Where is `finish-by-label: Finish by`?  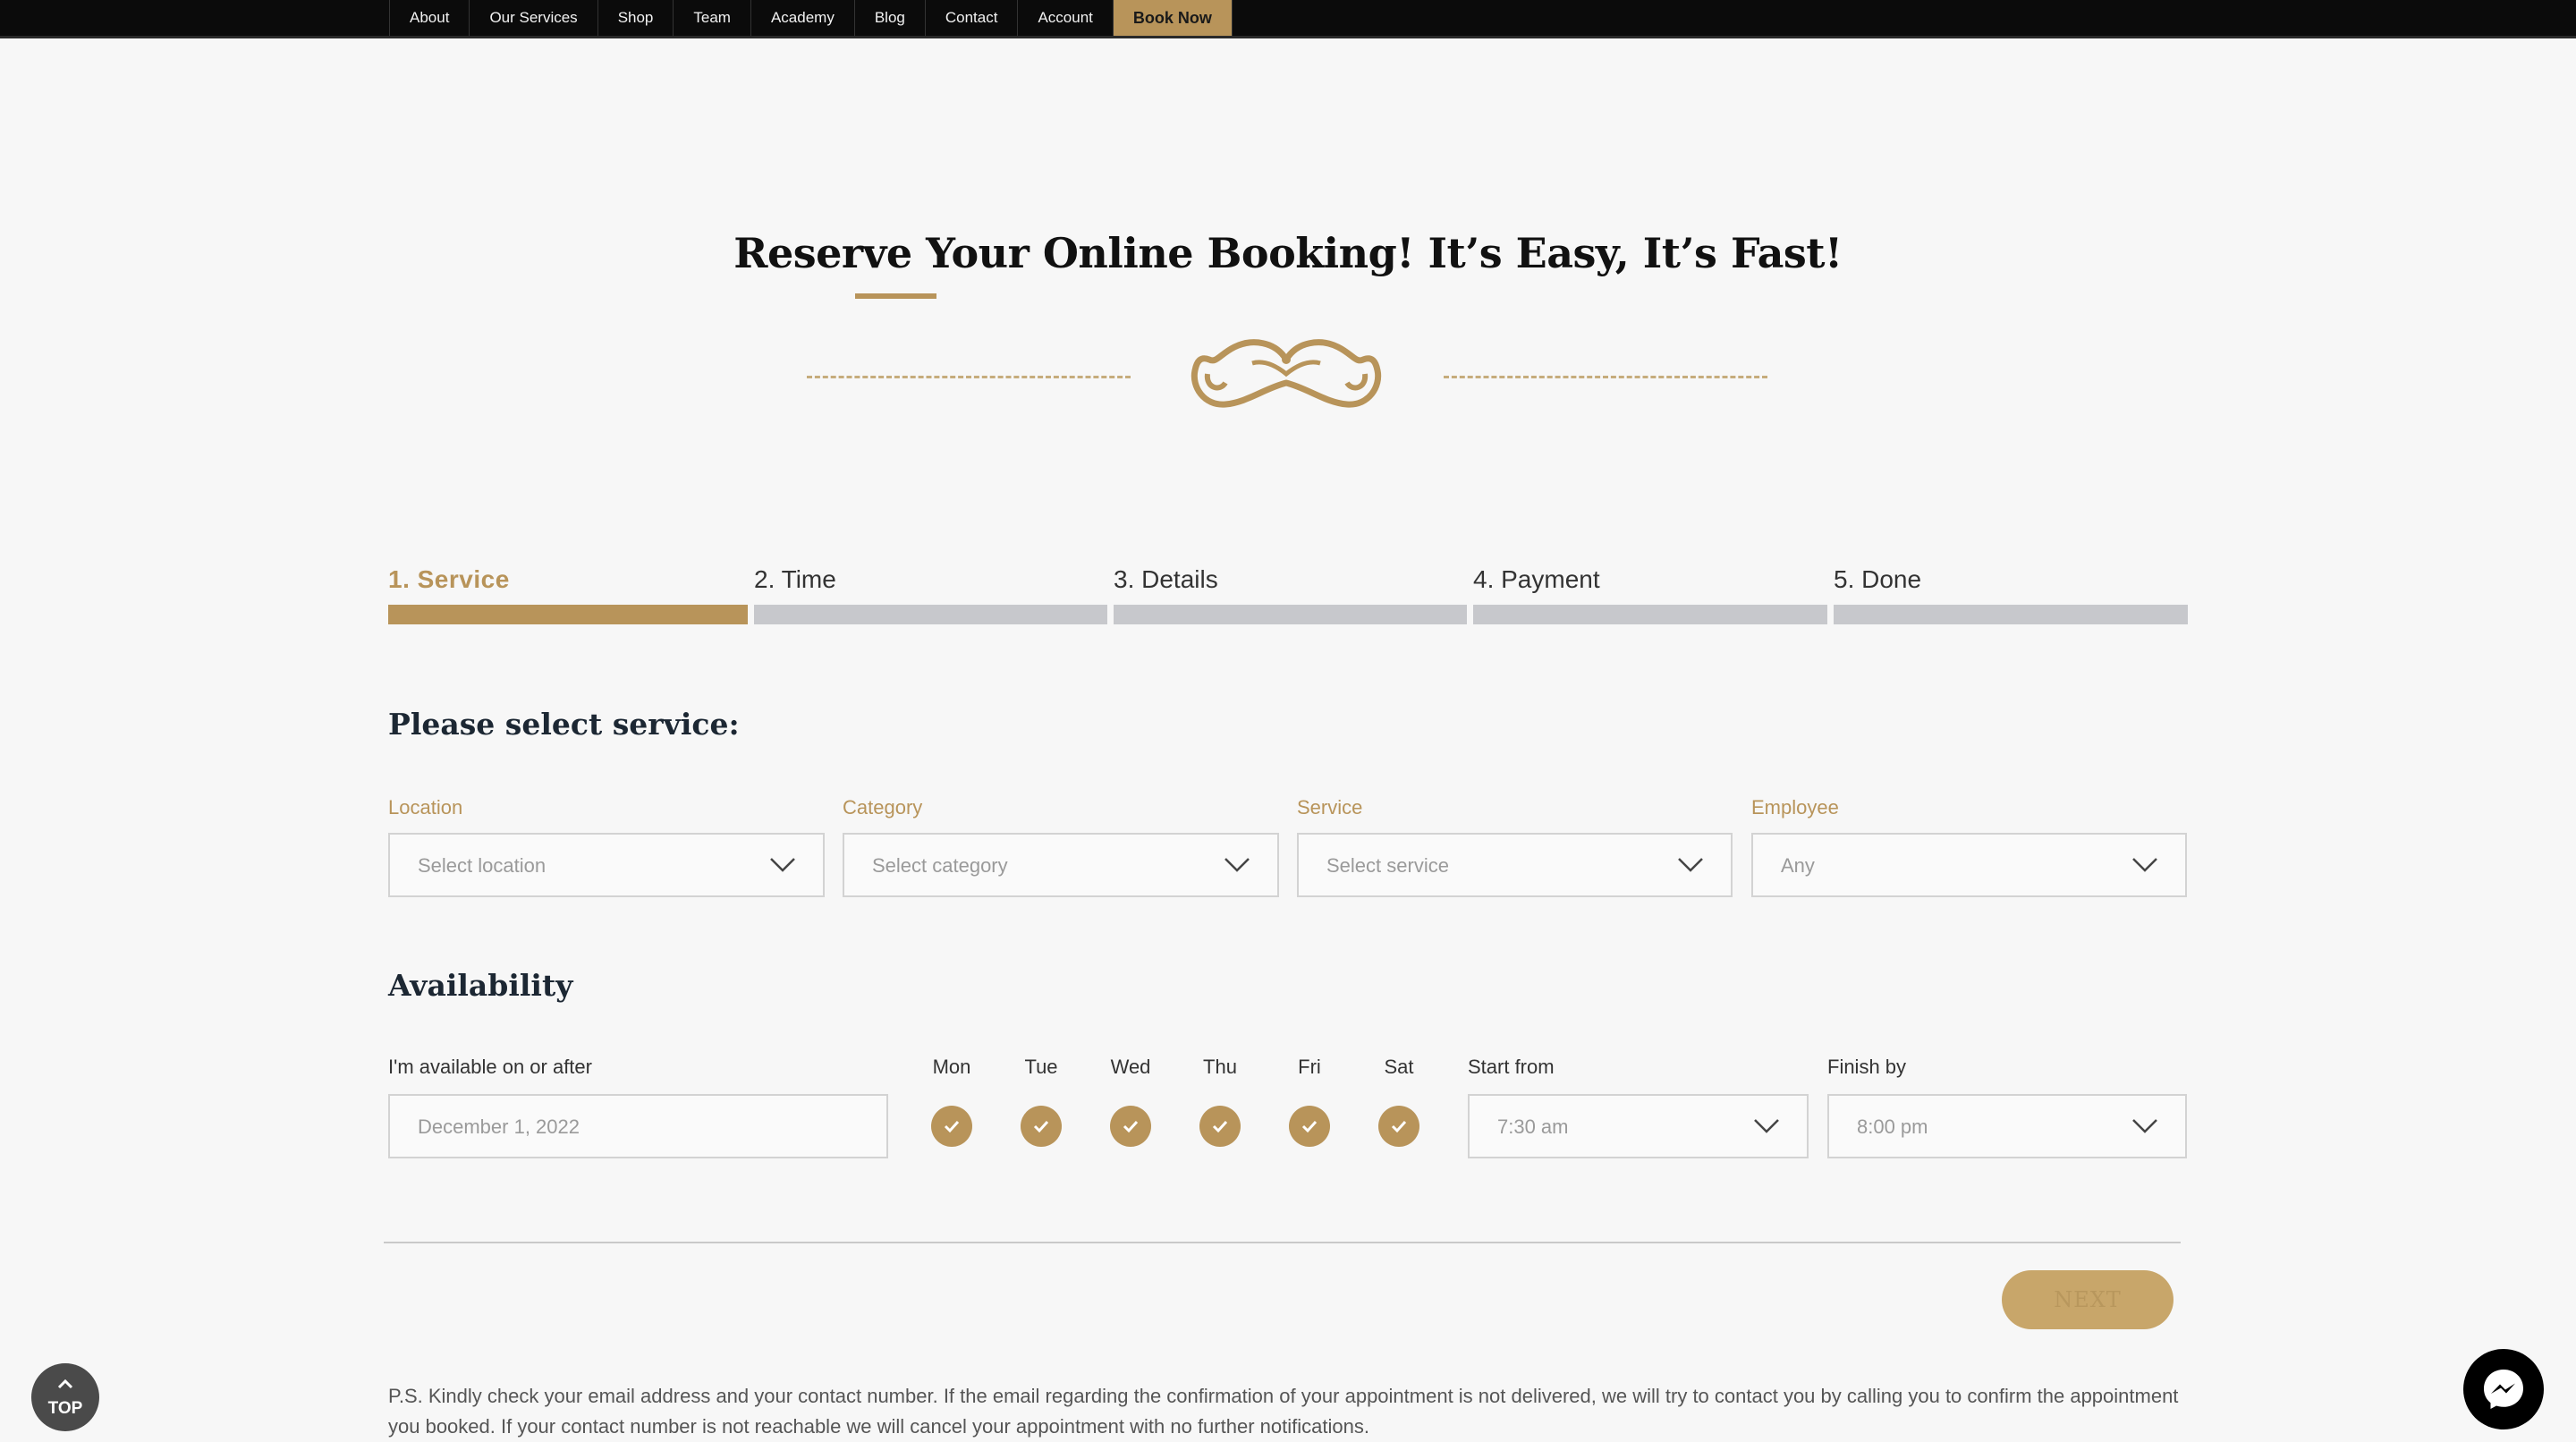 finish-by-label: Finish by is located at coordinates (1867, 1067).